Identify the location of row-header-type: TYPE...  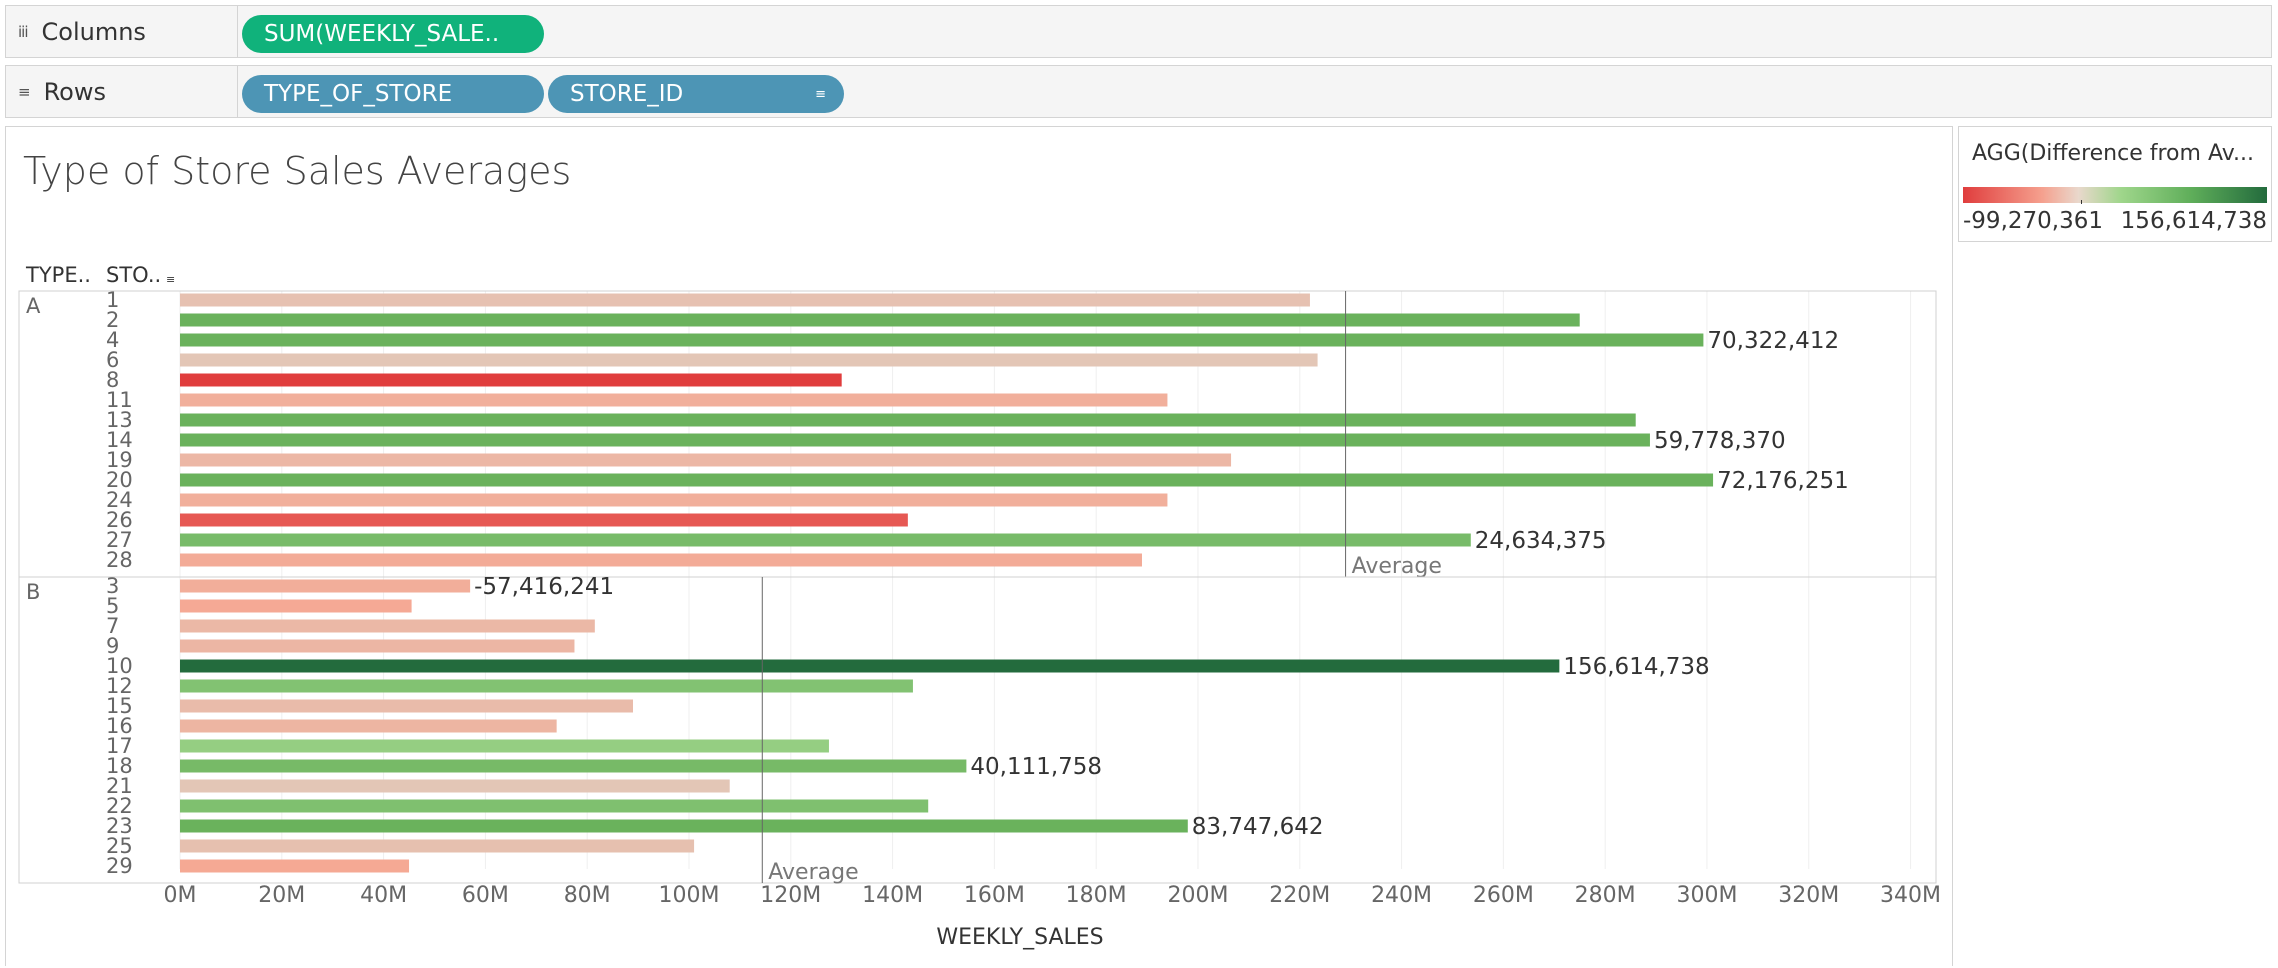
(58, 275).